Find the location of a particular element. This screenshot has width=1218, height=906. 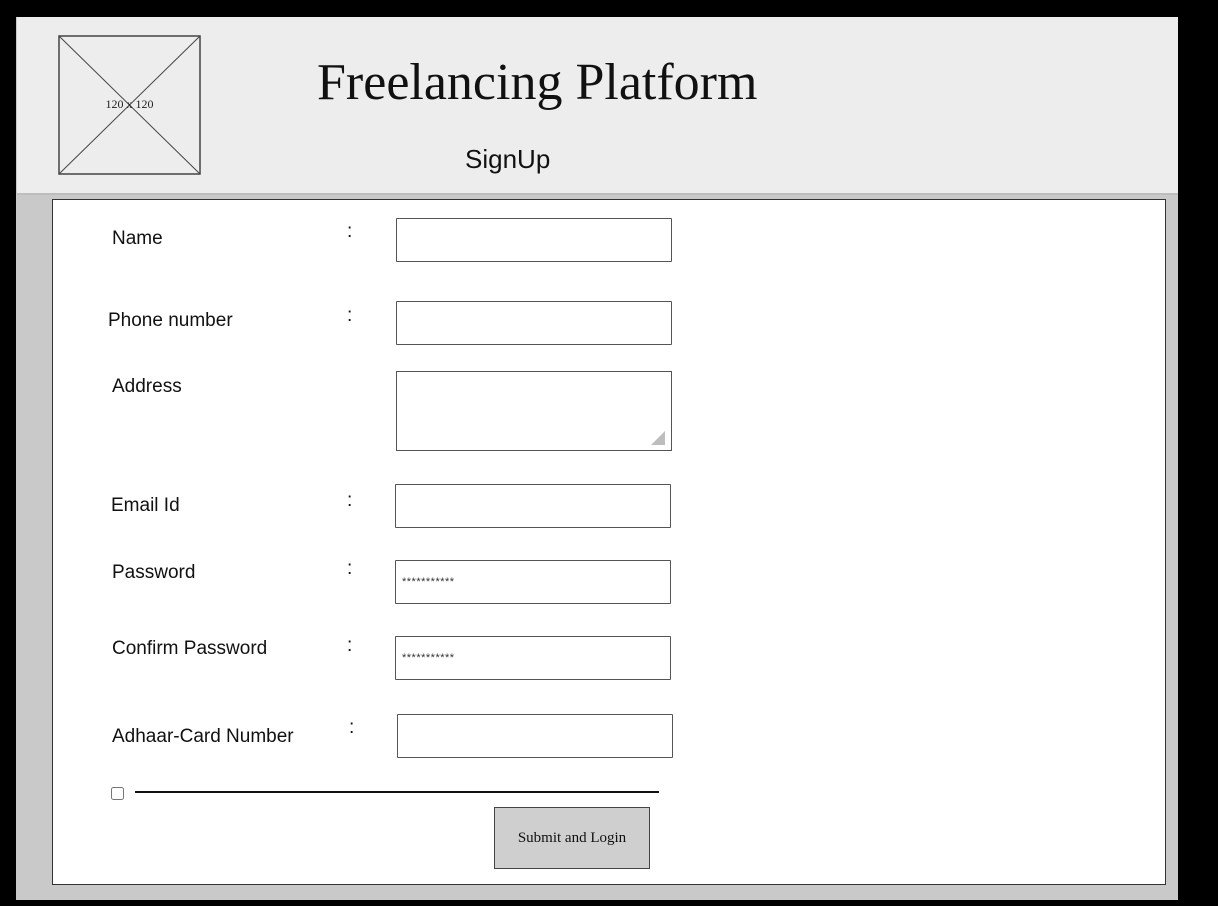

confirm-password-input is located at coordinates (533, 658).